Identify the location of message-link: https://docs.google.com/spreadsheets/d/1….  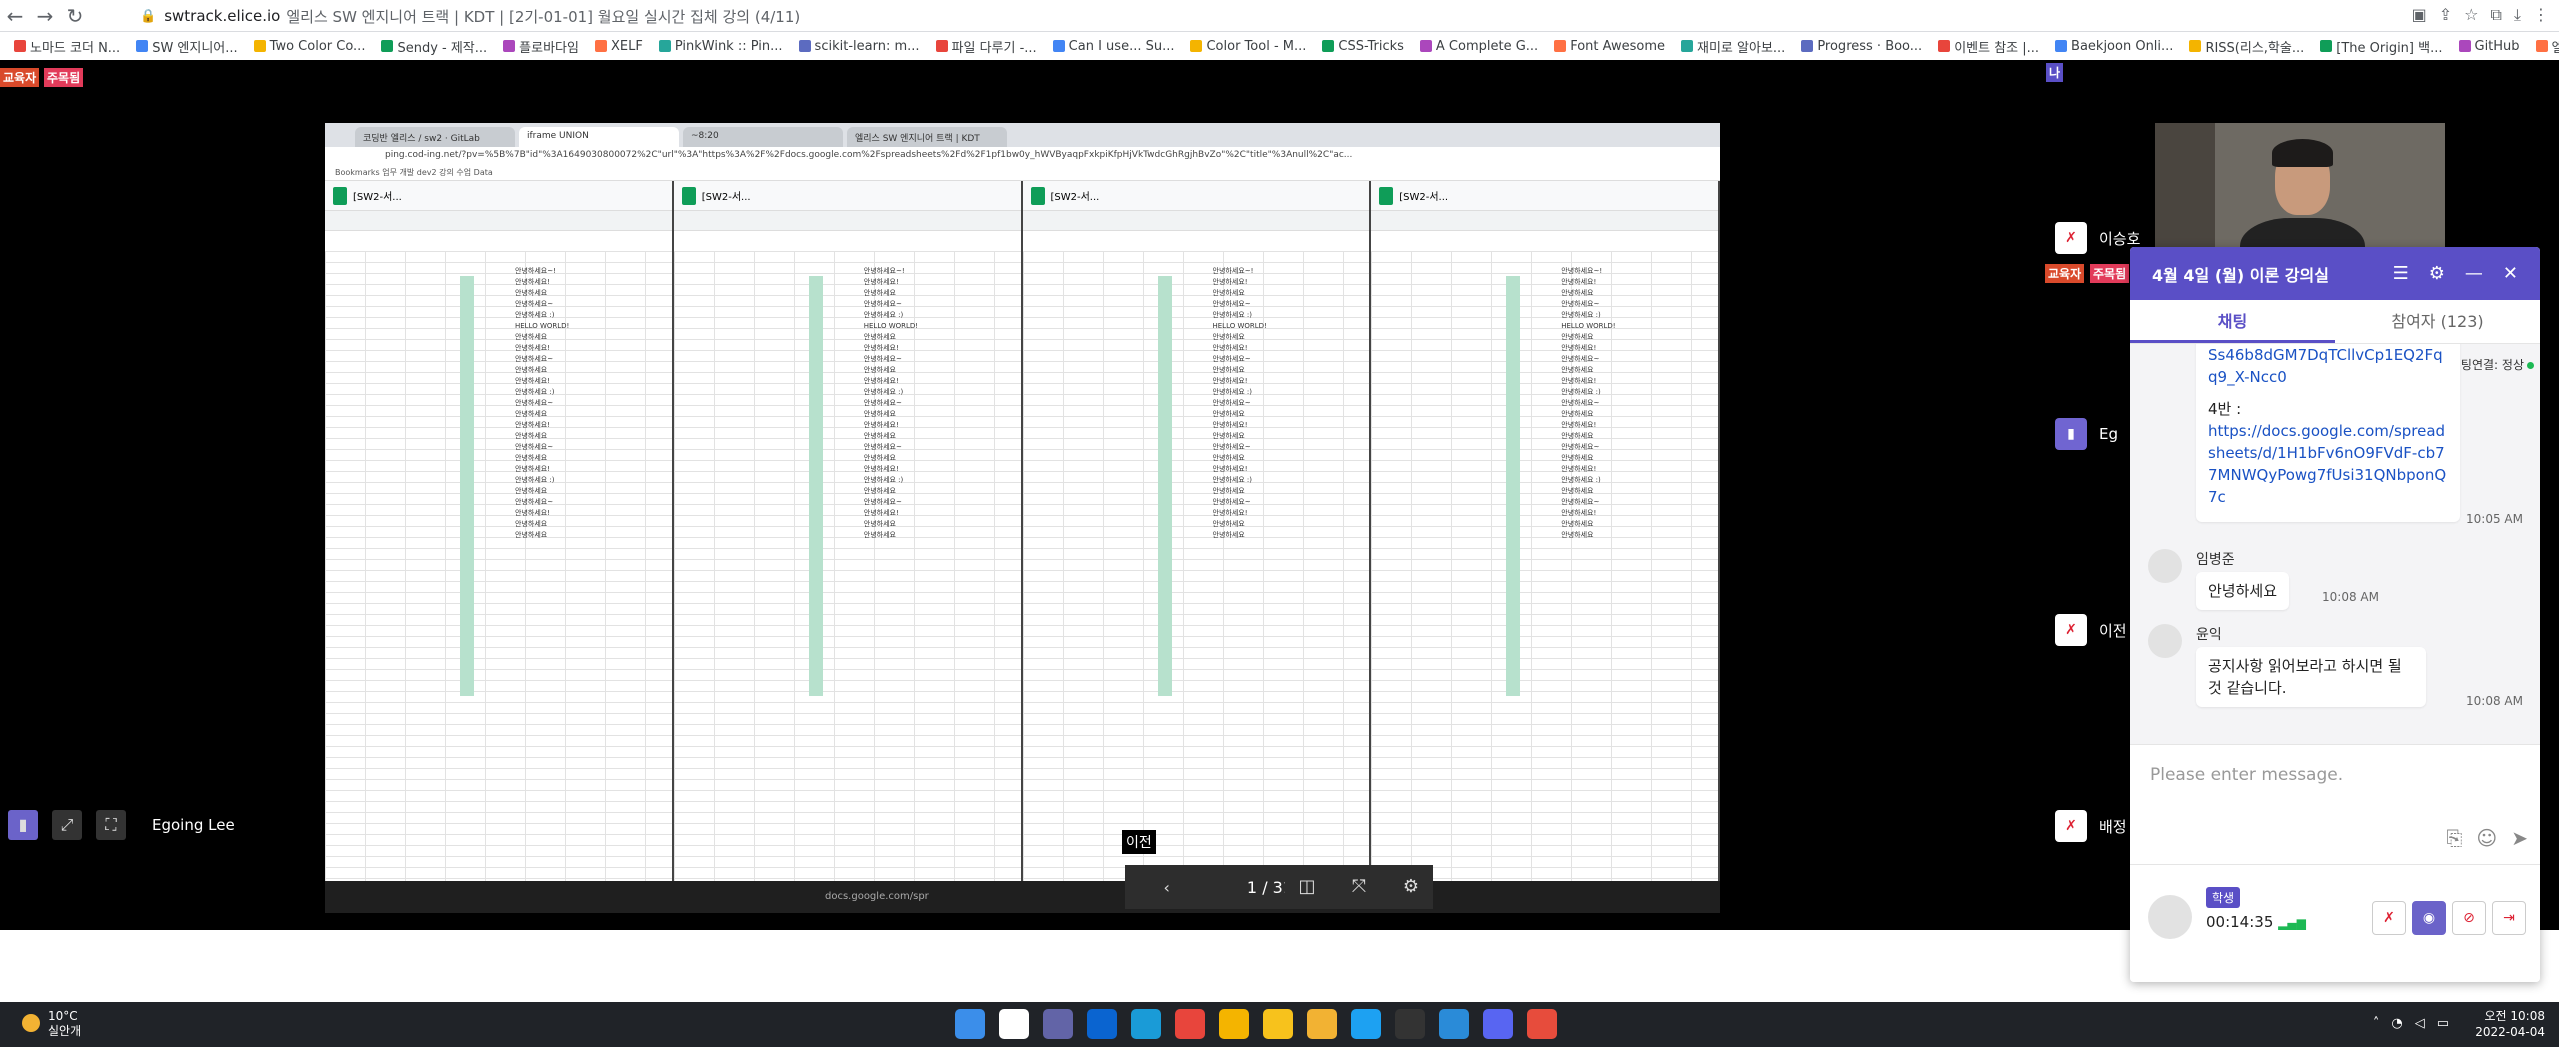
(2328, 464).